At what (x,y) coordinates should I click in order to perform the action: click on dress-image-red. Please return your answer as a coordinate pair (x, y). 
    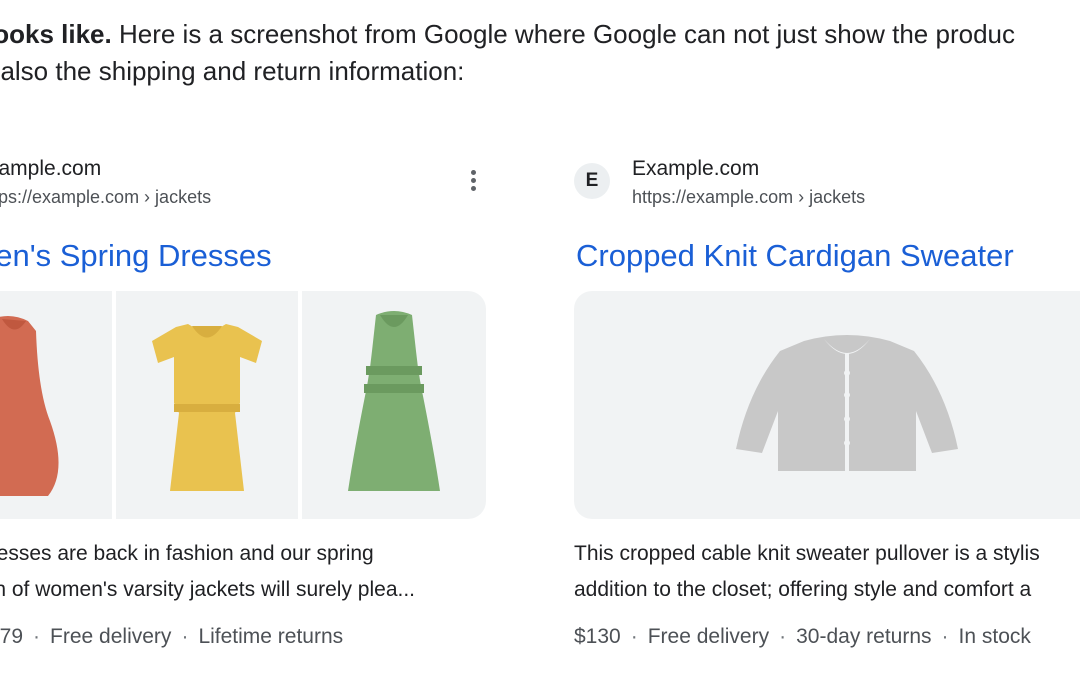
    Looking at the image, I should click on (56, 405).